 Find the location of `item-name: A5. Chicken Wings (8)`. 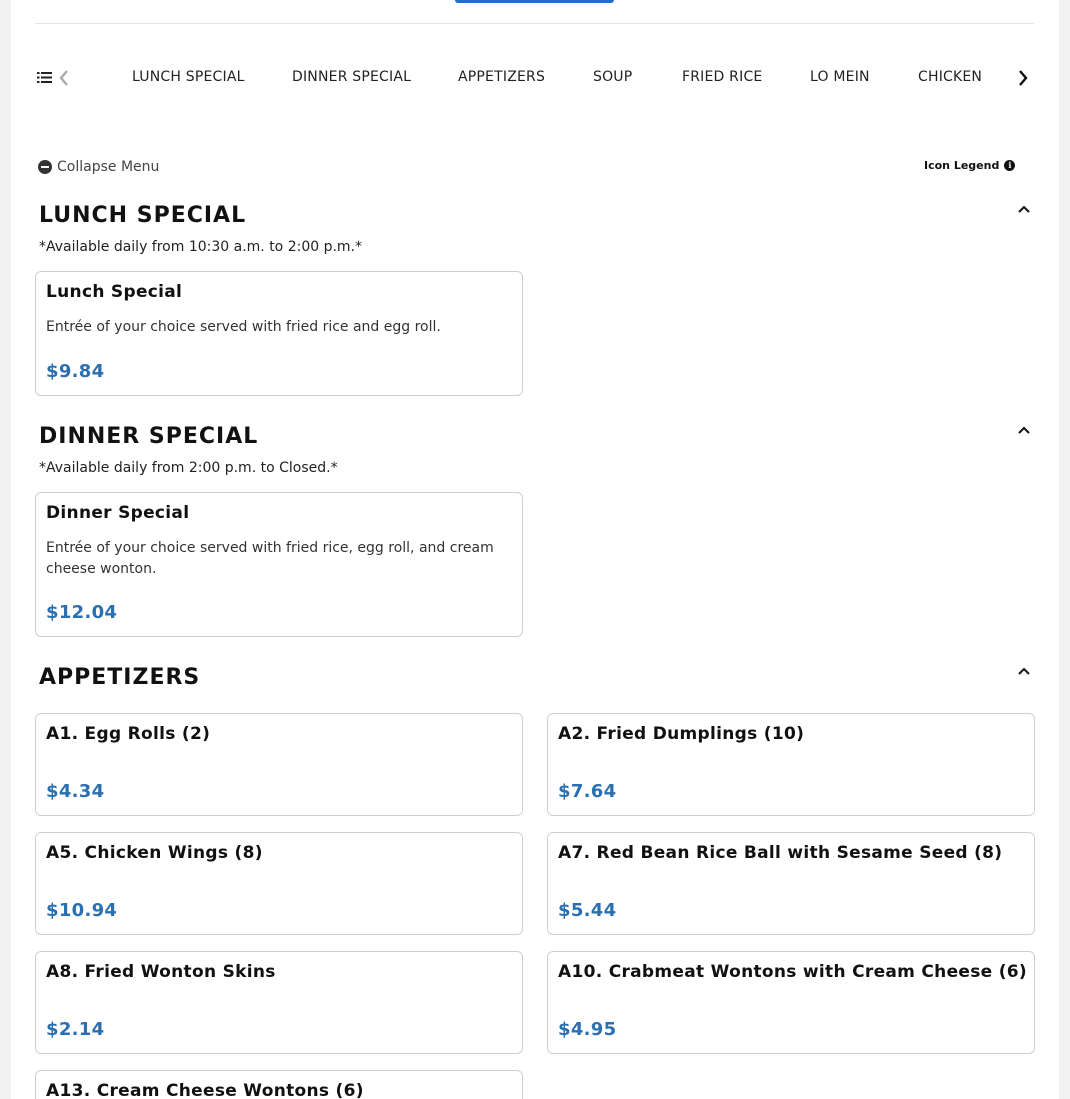

item-name: A5. Chicken Wings (8) is located at coordinates (154, 853).